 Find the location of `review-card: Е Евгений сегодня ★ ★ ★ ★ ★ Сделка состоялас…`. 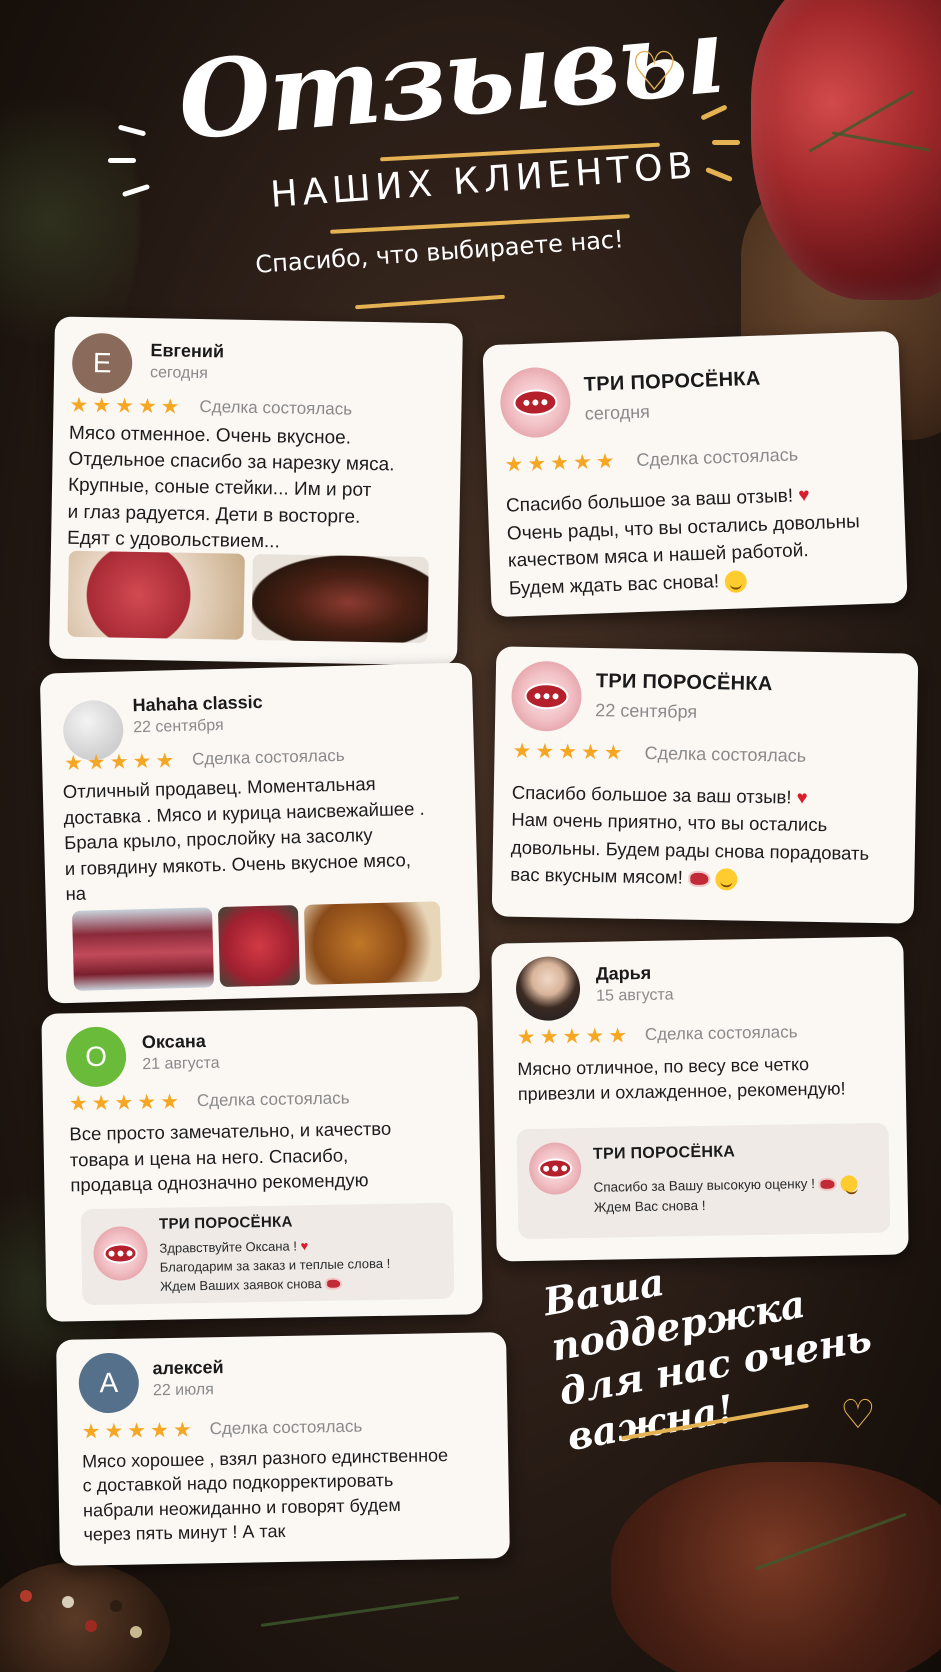

review-card: Е Евгений сегодня ★ ★ ★ ★ ★ Сделка состоялас… is located at coordinates (256, 491).